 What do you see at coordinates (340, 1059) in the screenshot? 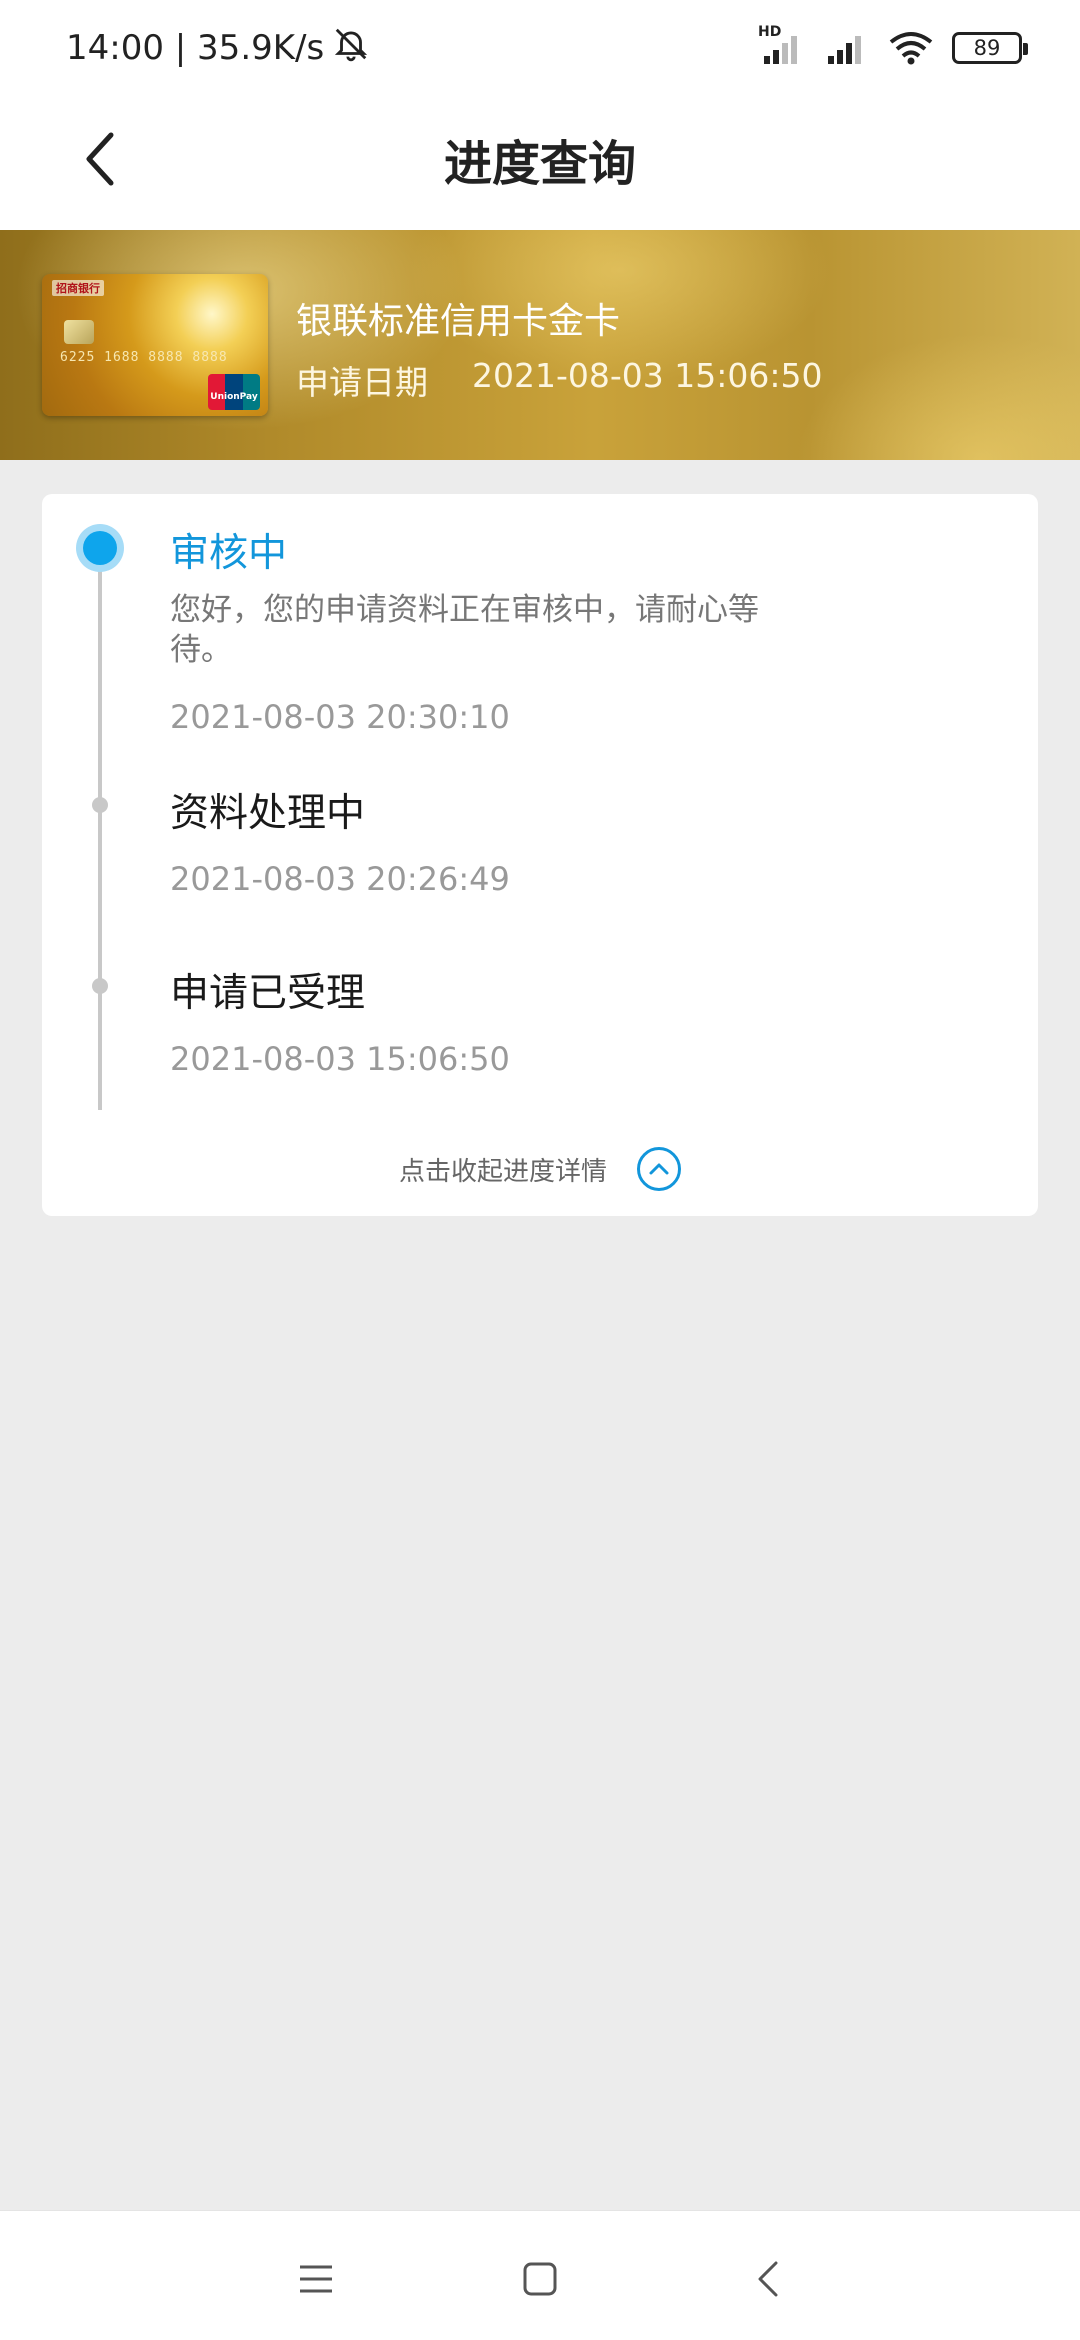
I see `step-time-accepted: 2021-08-03 15:06:50` at bounding box center [340, 1059].